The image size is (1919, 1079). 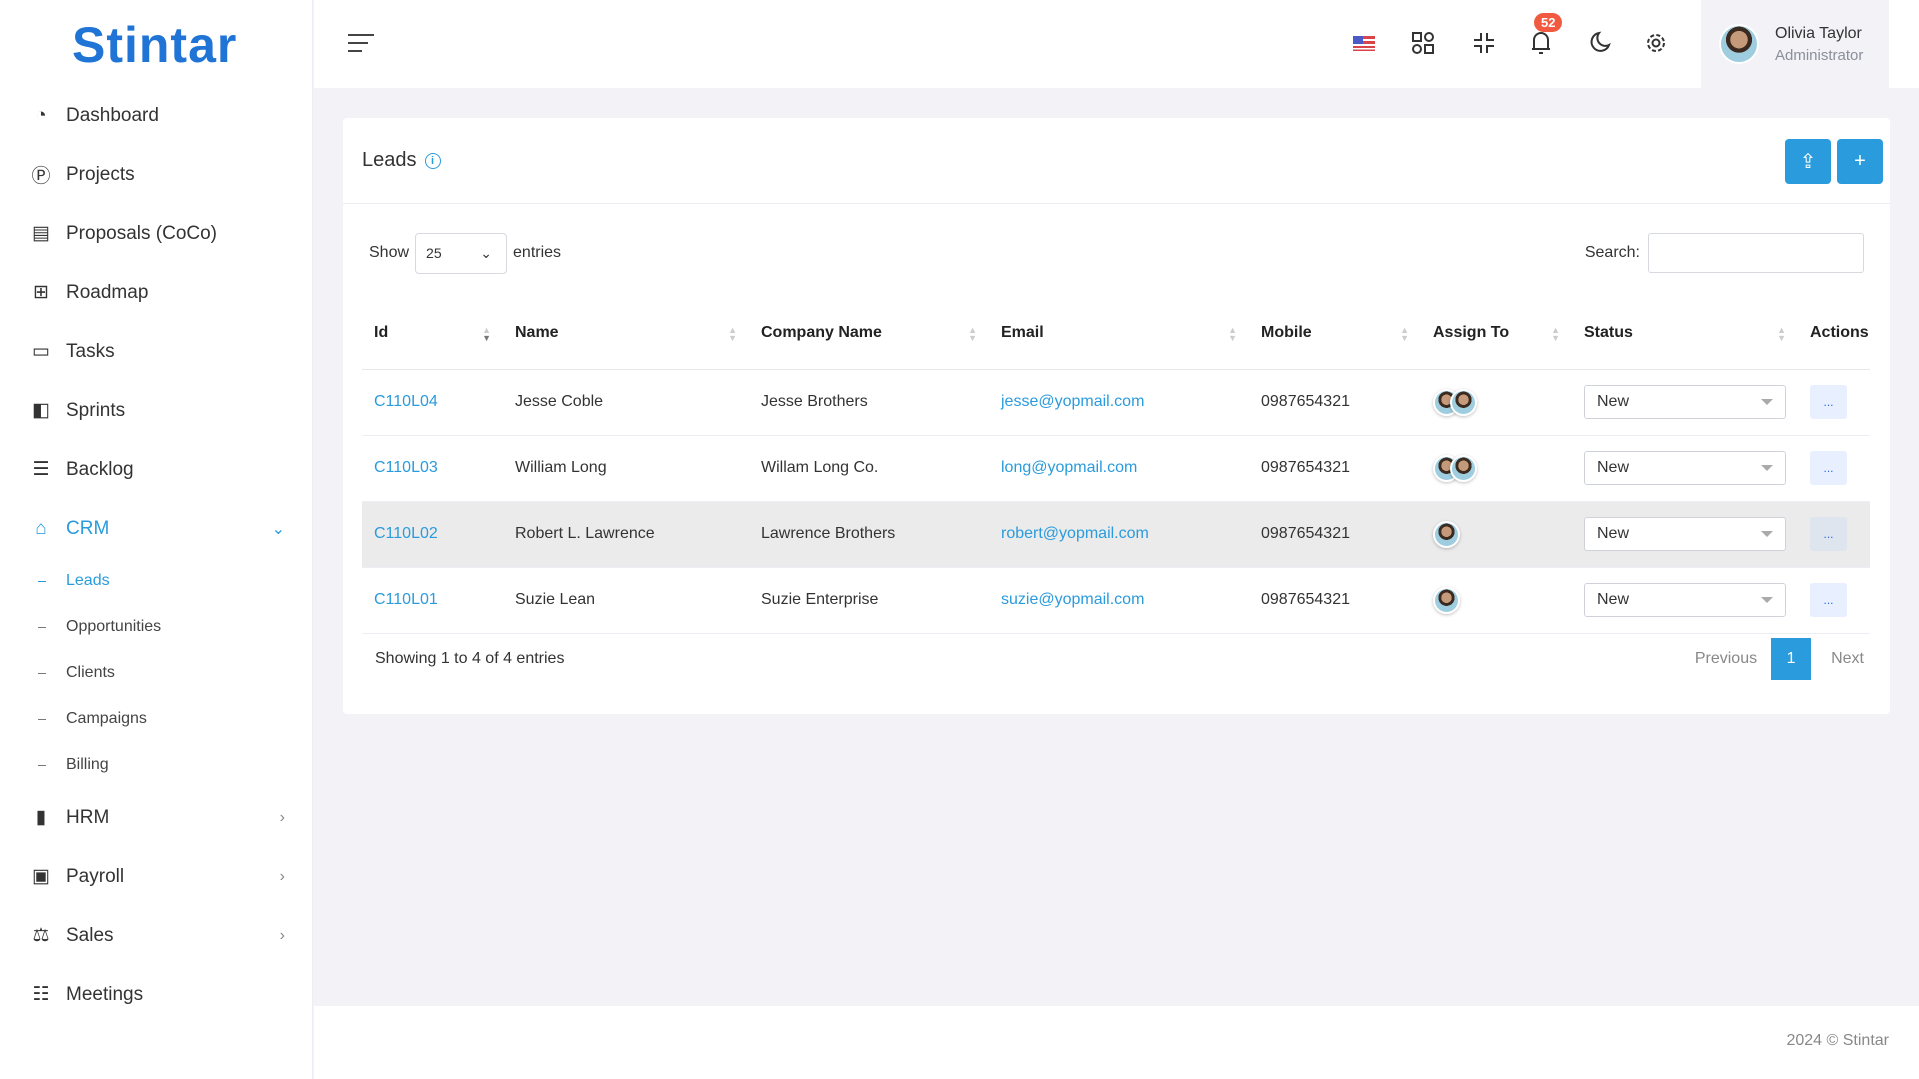 What do you see at coordinates (821, 333) in the screenshot?
I see `column-label: Company Name` at bounding box center [821, 333].